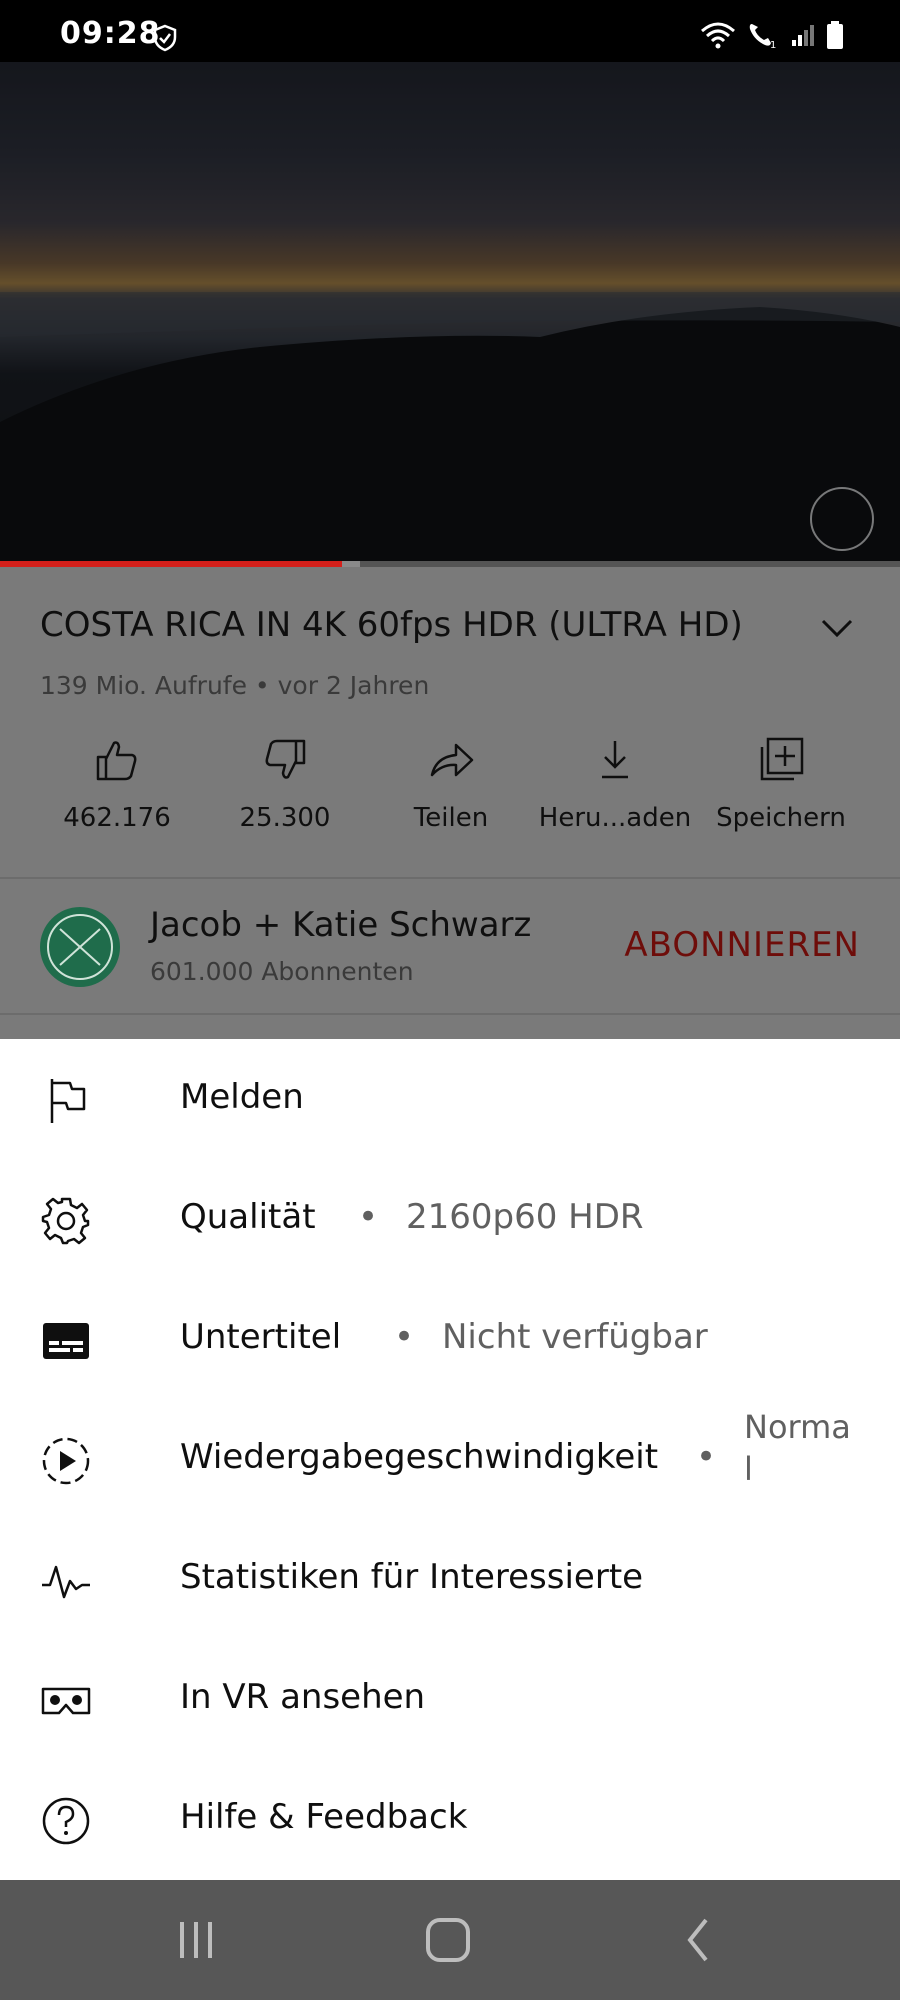 This screenshot has height=2000, width=900. Describe the element at coordinates (452, 760) in the screenshot. I see `share-icon` at that location.